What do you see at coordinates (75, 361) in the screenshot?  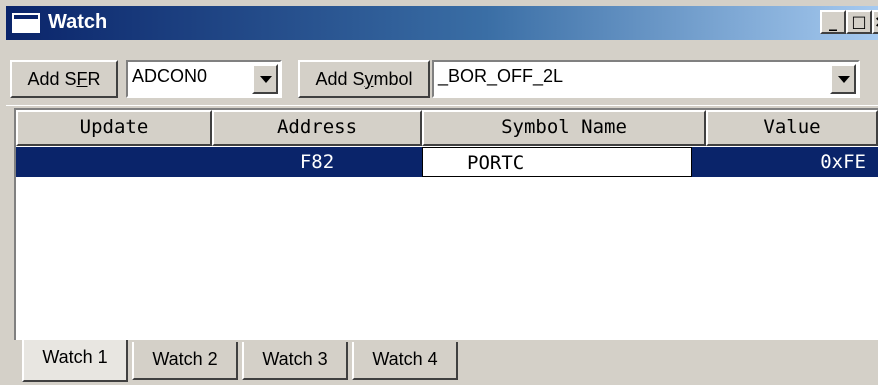 I see `tab-watch-1: Watch 1` at bounding box center [75, 361].